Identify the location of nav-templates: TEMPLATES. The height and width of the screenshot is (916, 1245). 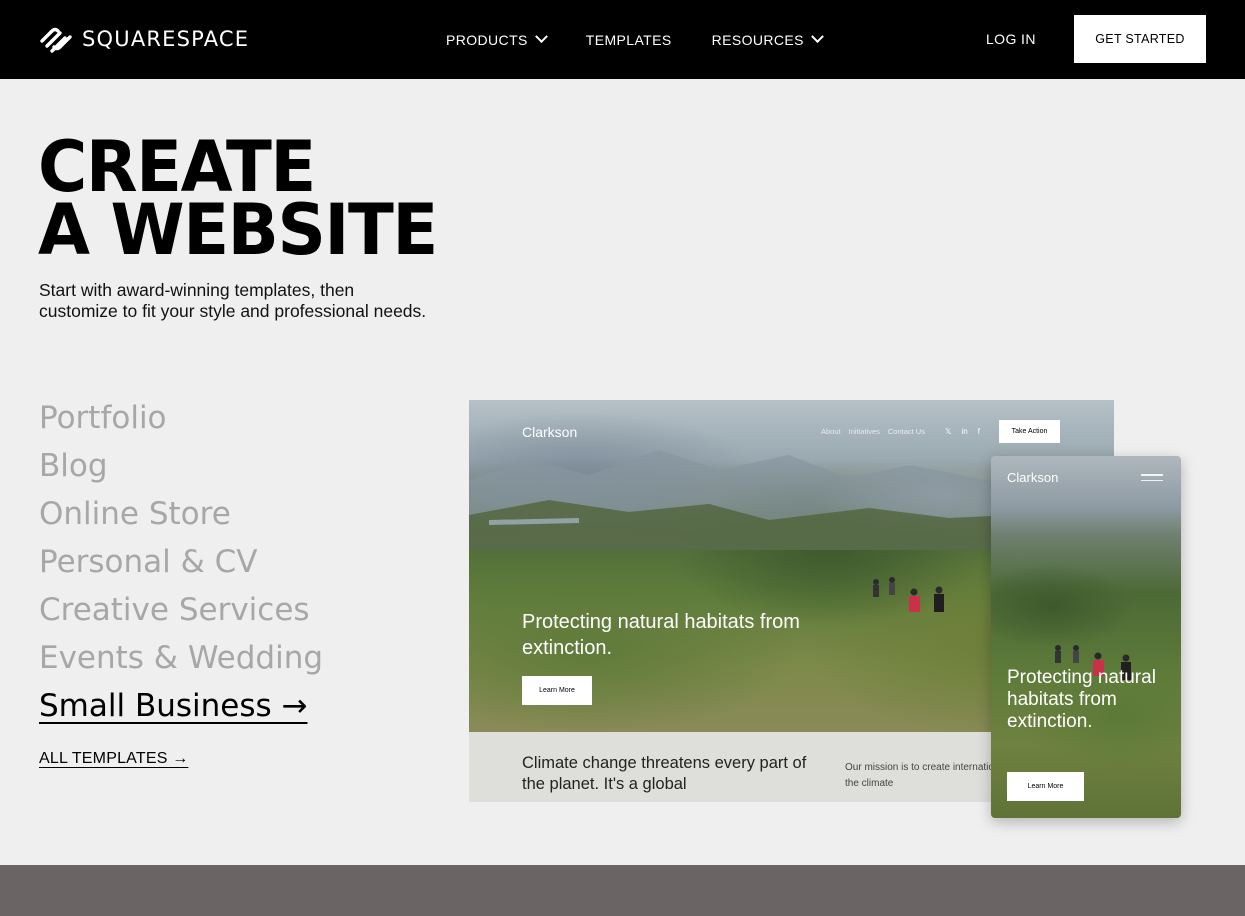
(629, 40).